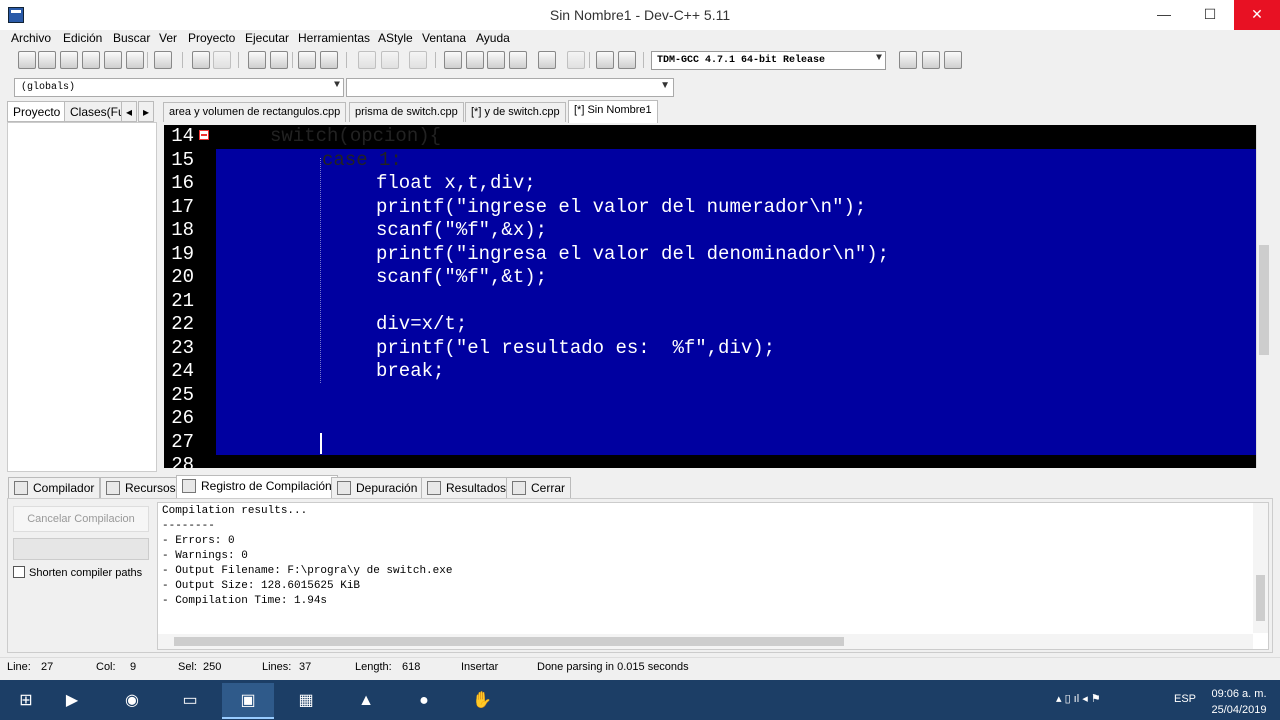  I want to click on close-all-icon, so click(135, 60).